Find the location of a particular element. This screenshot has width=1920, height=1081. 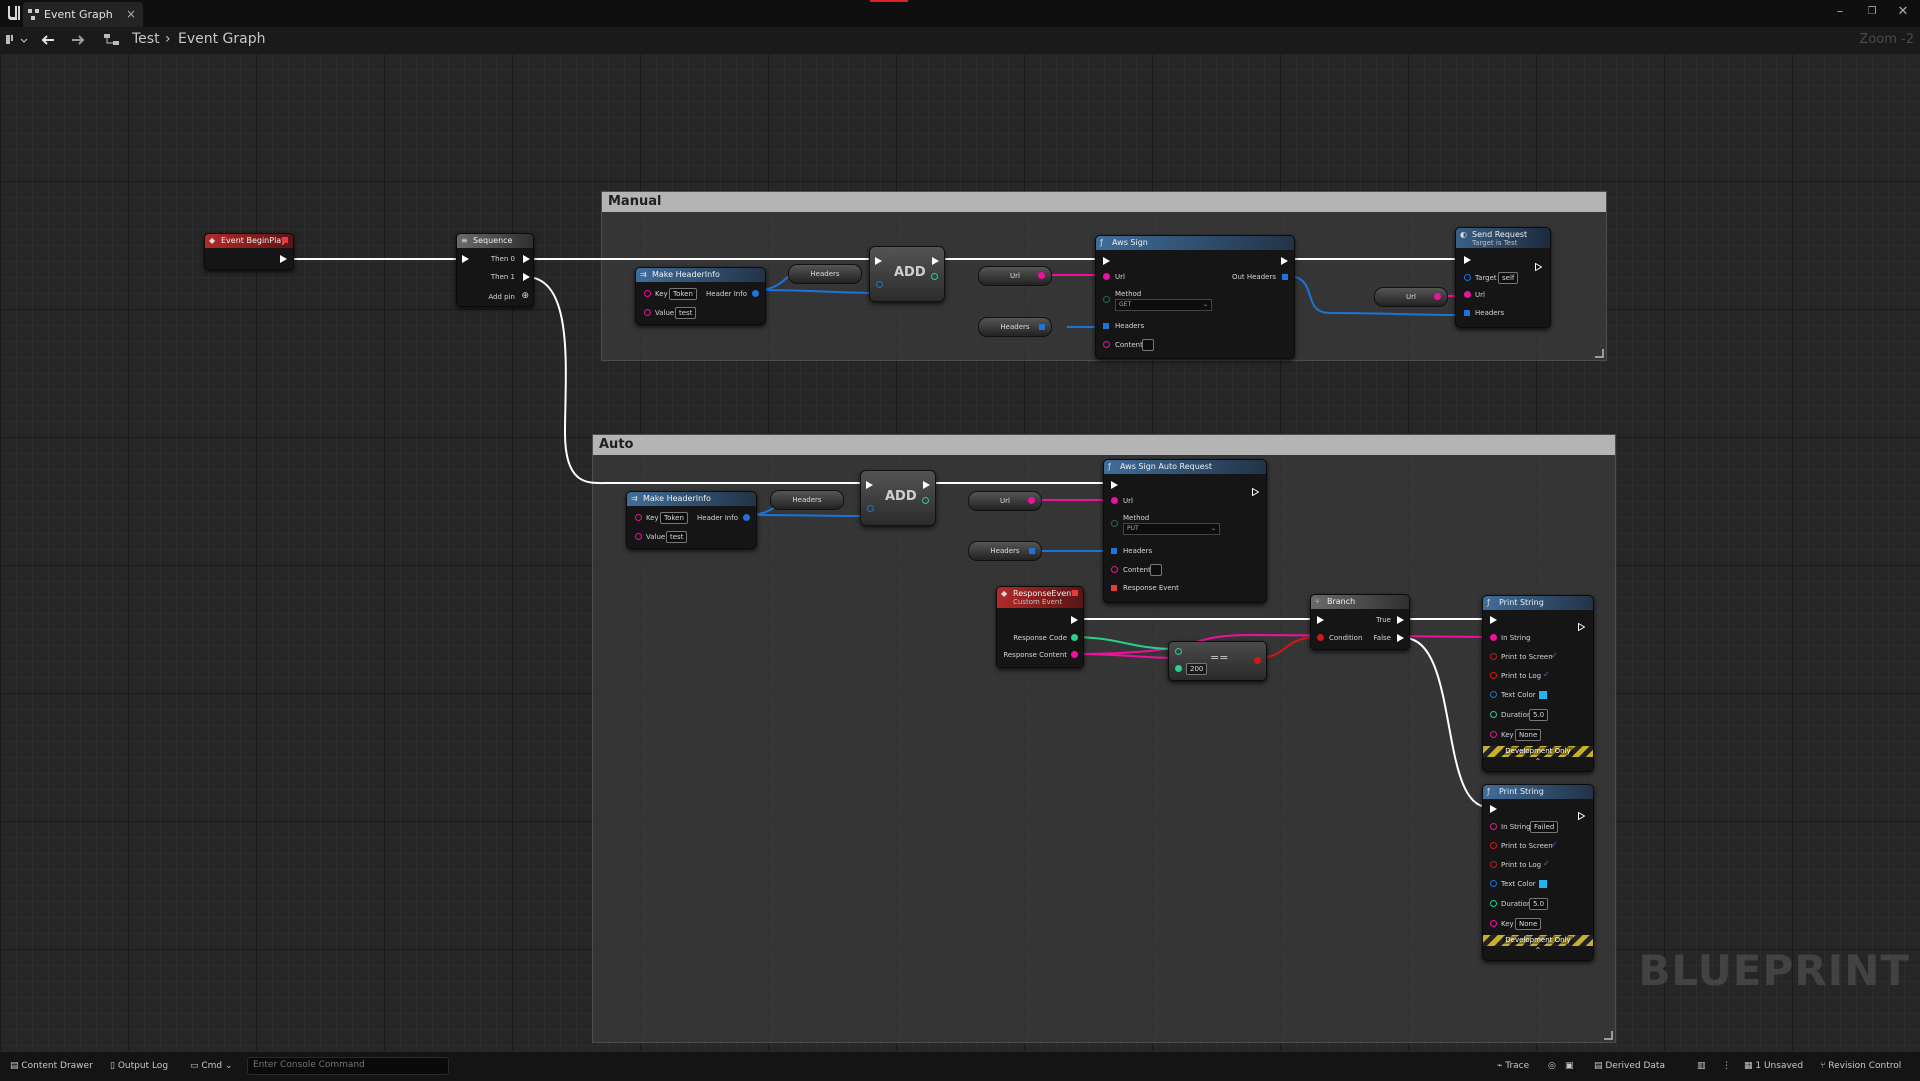

target-pin is located at coordinates (1467, 277).